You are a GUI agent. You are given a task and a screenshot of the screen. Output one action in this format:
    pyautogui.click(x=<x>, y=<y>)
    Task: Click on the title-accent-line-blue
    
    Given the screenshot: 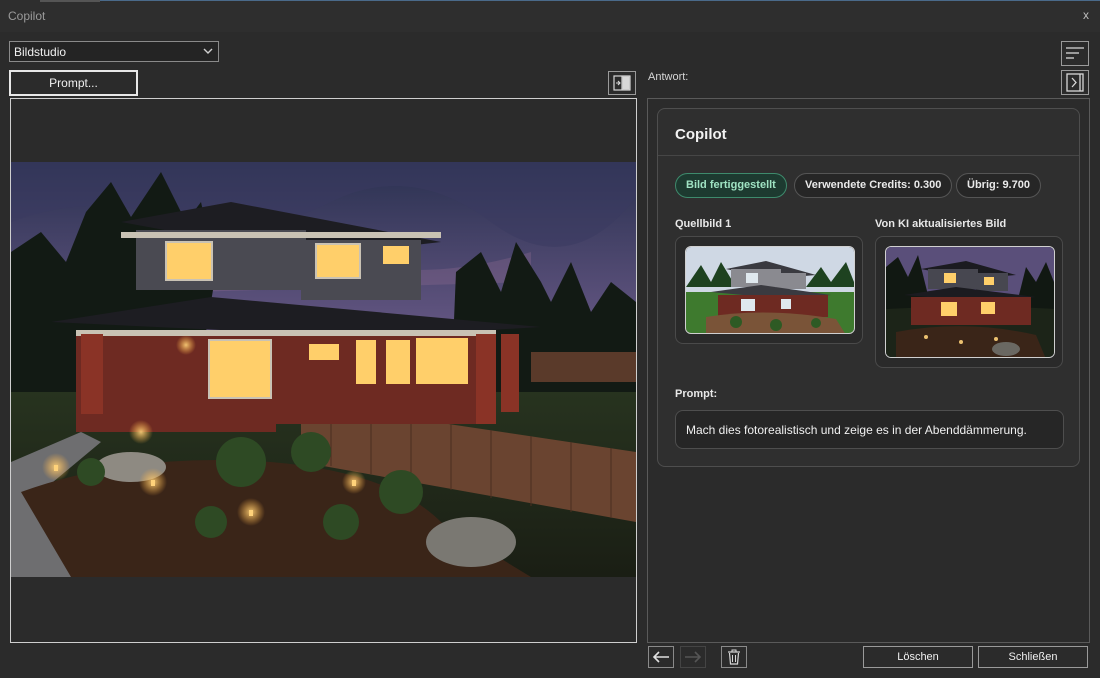 What is the action you would take?
    pyautogui.click(x=600, y=0)
    